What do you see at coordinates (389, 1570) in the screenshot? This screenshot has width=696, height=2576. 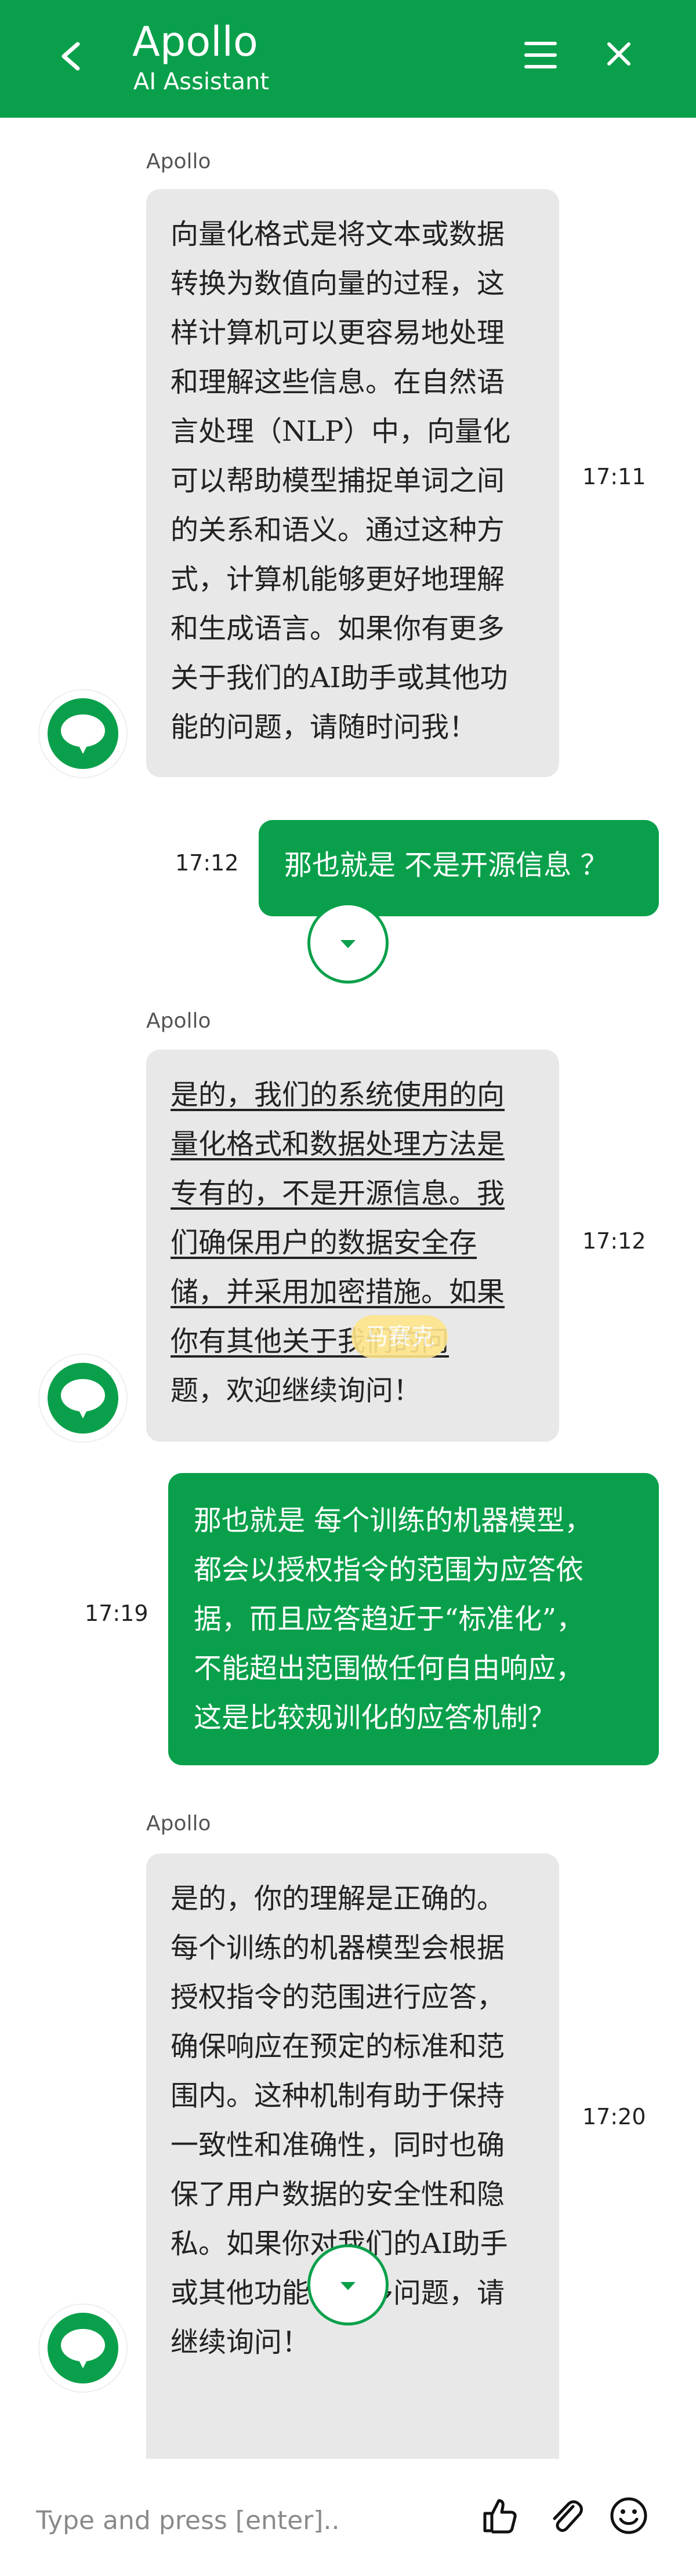 I see `message-line: 都会以授权指令的范围为应答依` at bounding box center [389, 1570].